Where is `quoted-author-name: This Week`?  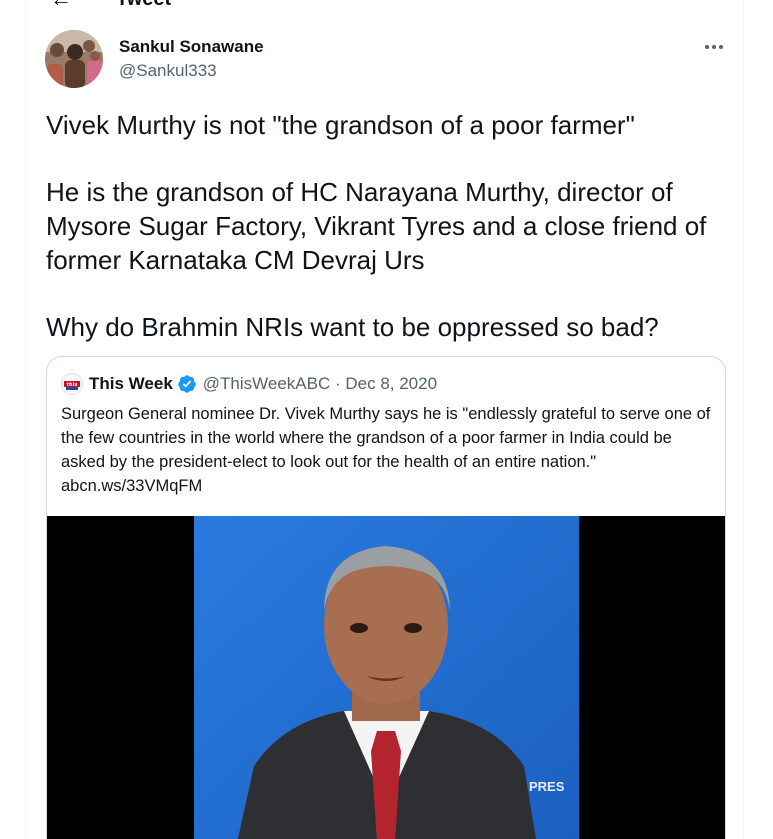
quoted-author-name: This Week is located at coordinates (131, 384).